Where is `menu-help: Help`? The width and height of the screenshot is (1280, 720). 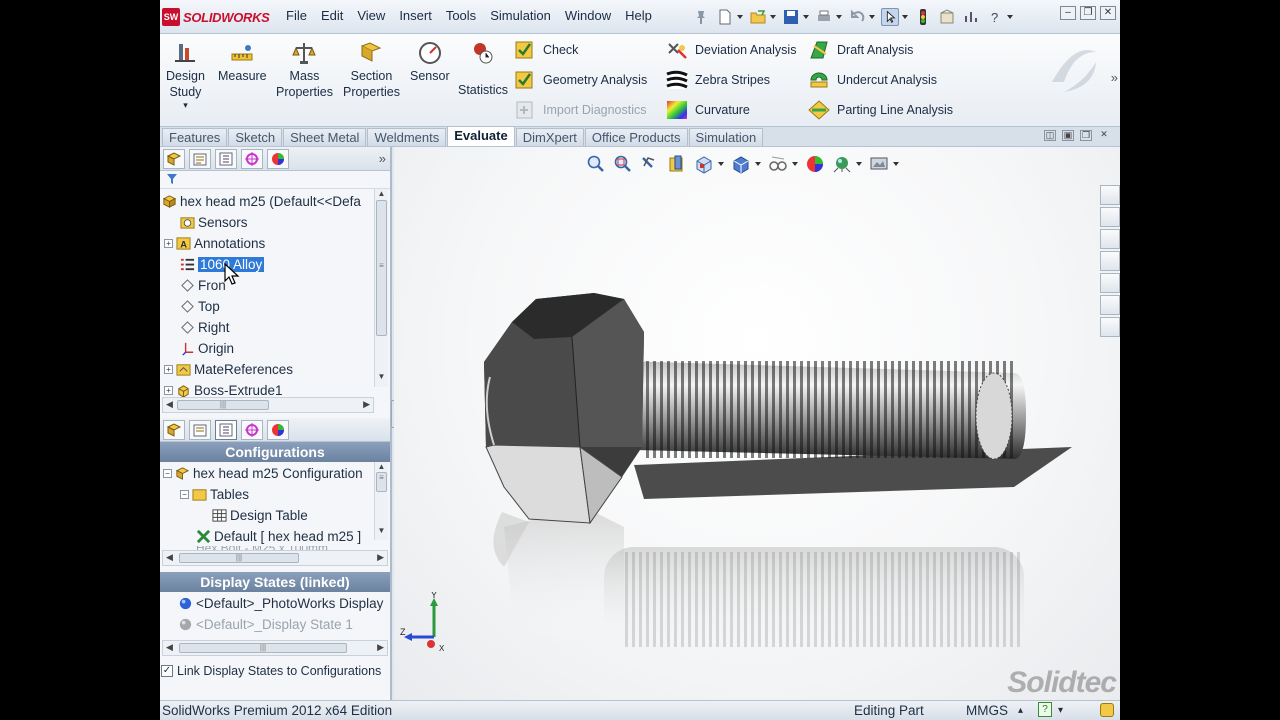
menu-help: Help is located at coordinates (638, 15).